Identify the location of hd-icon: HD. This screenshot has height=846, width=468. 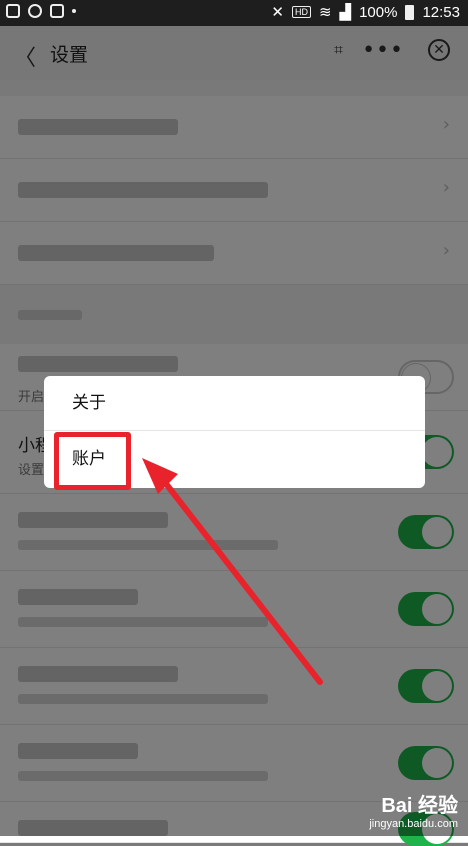
(301, 12).